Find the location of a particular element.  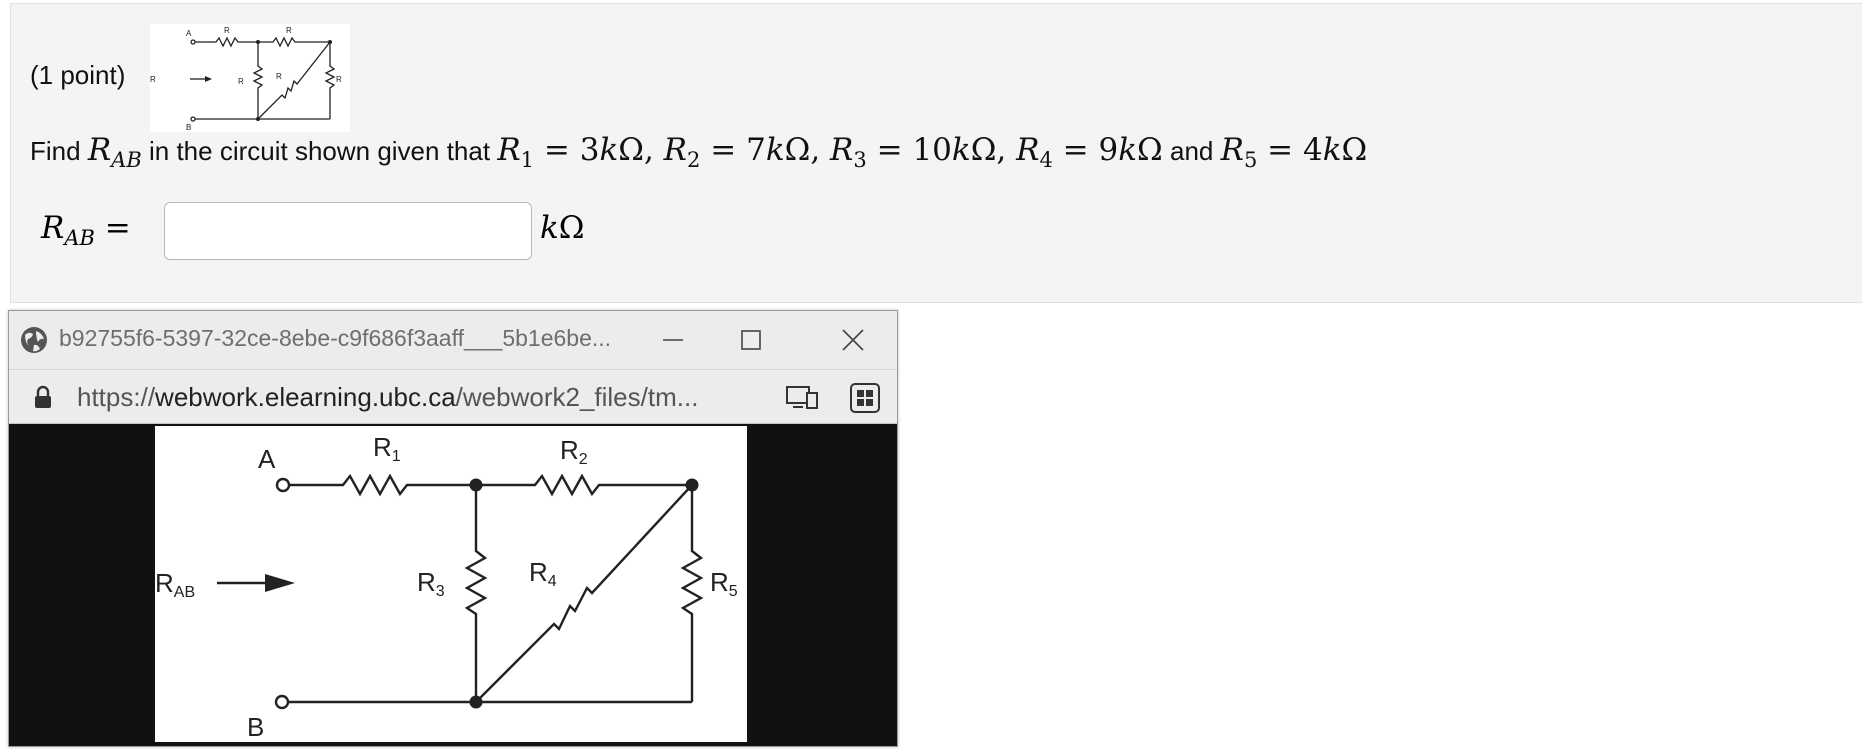

lock-icon is located at coordinates (43, 399).